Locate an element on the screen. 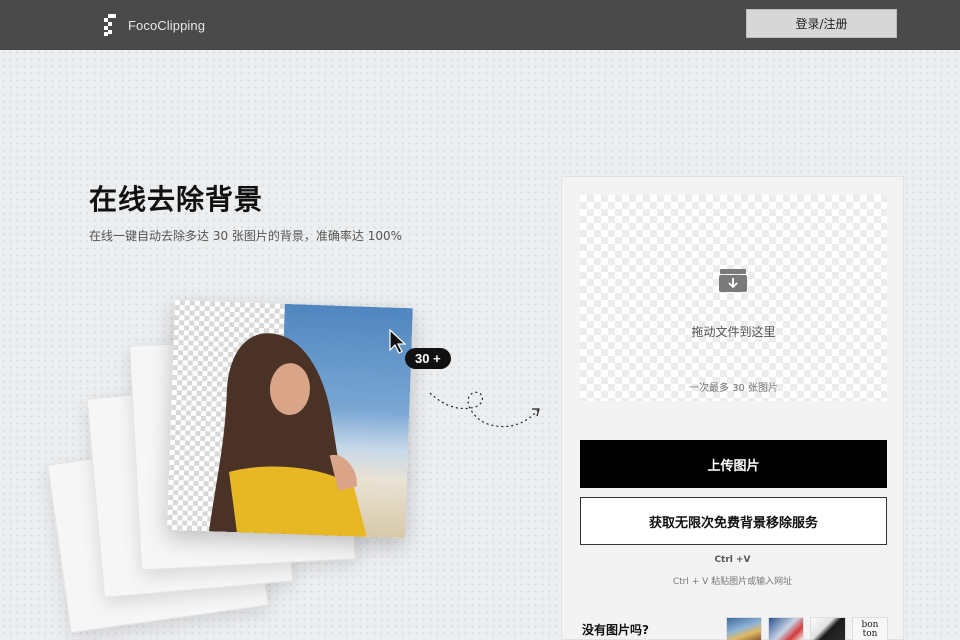 The height and width of the screenshot is (640, 960). paste-shortcut: Ctrl +V is located at coordinates (732, 560).